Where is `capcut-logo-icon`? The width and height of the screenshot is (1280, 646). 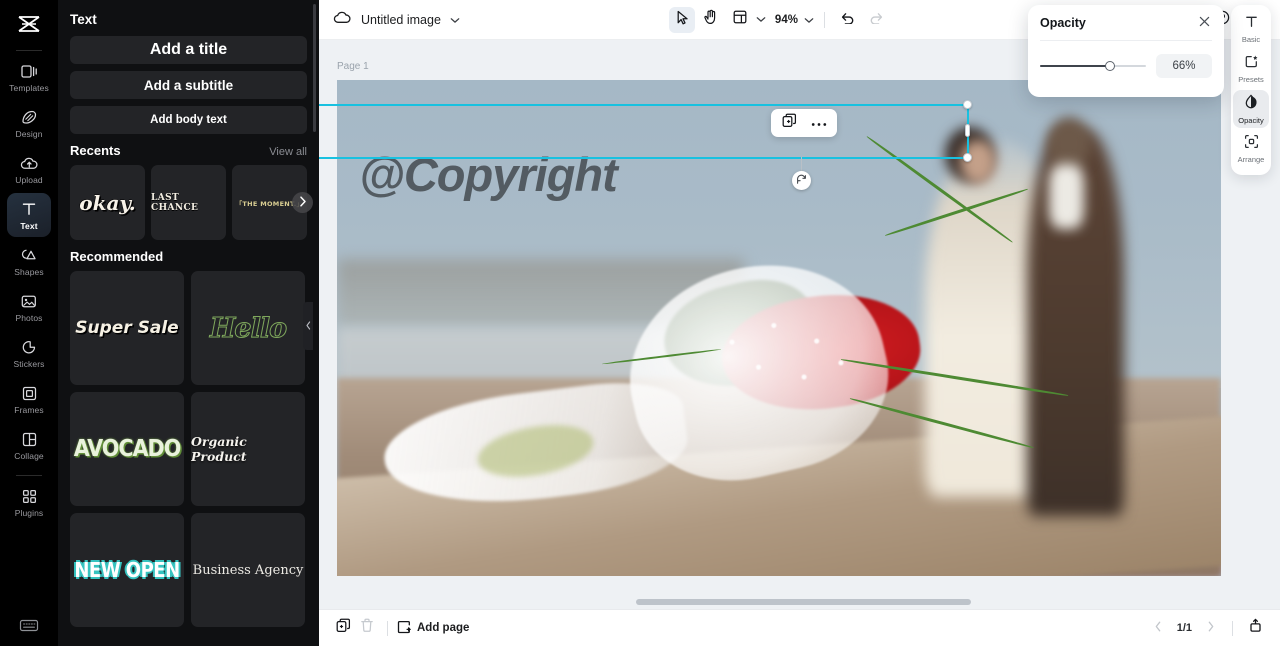
capcut-logo-icon is located at coordinates (29, 24).